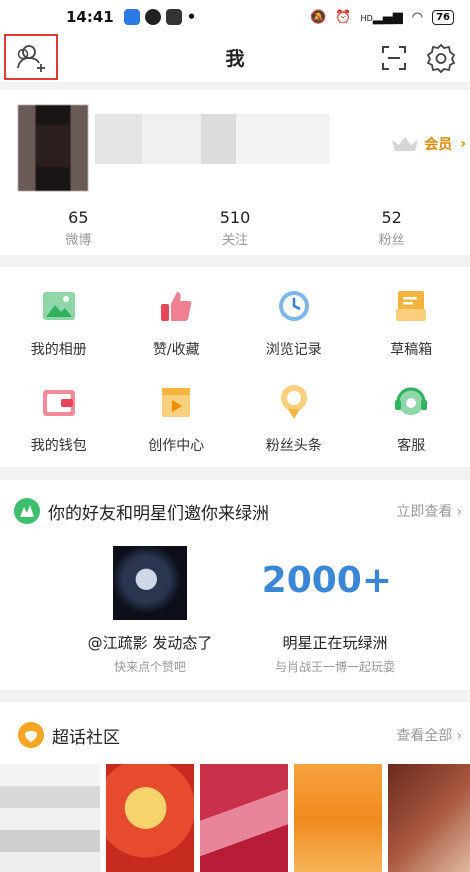  What do you see at coordinates (411, 429) in the screenshot?
I see `grid-item-customer-service: 客服` at bounding box center [411, 429].